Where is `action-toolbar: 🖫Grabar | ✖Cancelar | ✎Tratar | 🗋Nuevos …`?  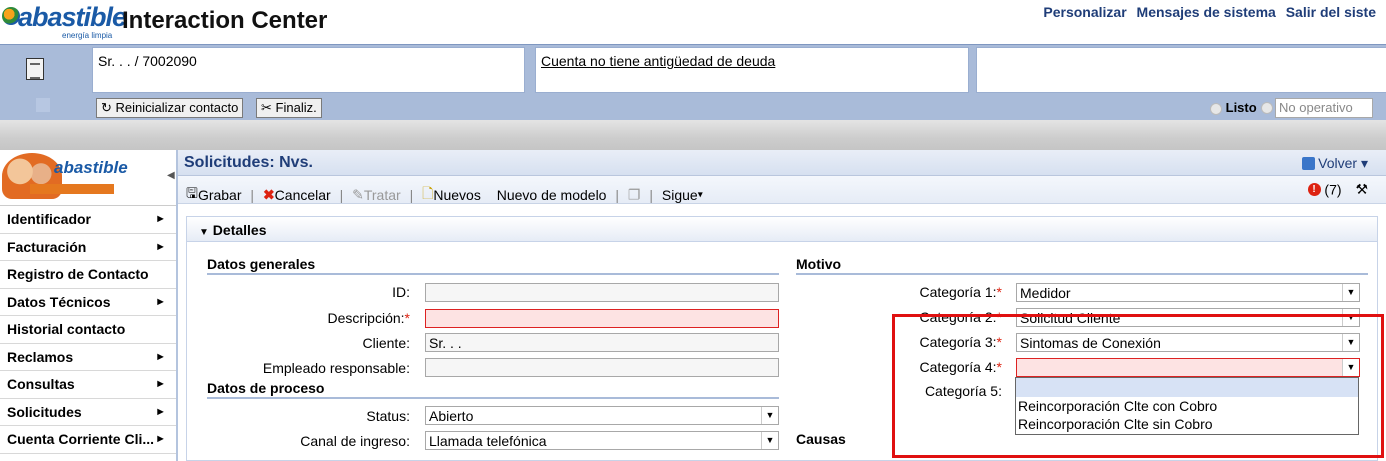
action-toolbar: 🖫Grabar | ✖Cancelar | ✎Tratar | 🗋Nuevos … is located at coordinates (782, 190).